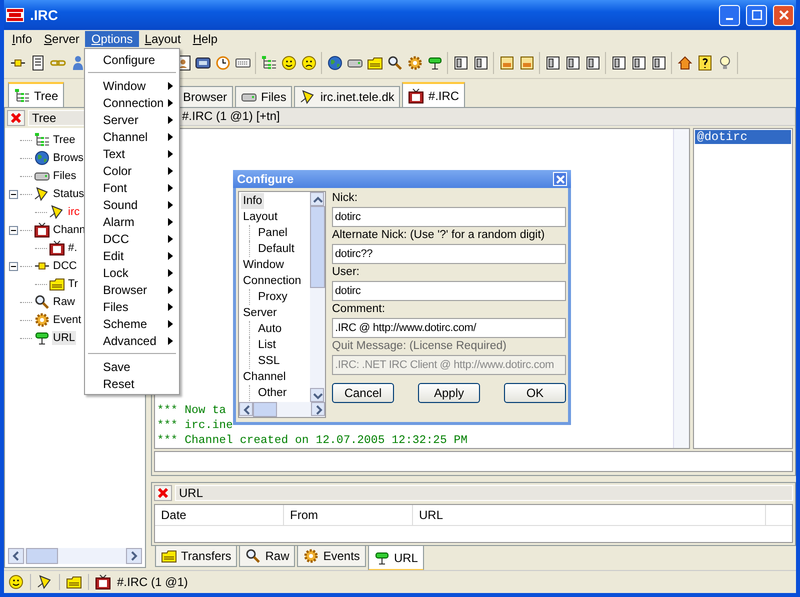  I want to click on menu-item: Channel, so click(132, 136).